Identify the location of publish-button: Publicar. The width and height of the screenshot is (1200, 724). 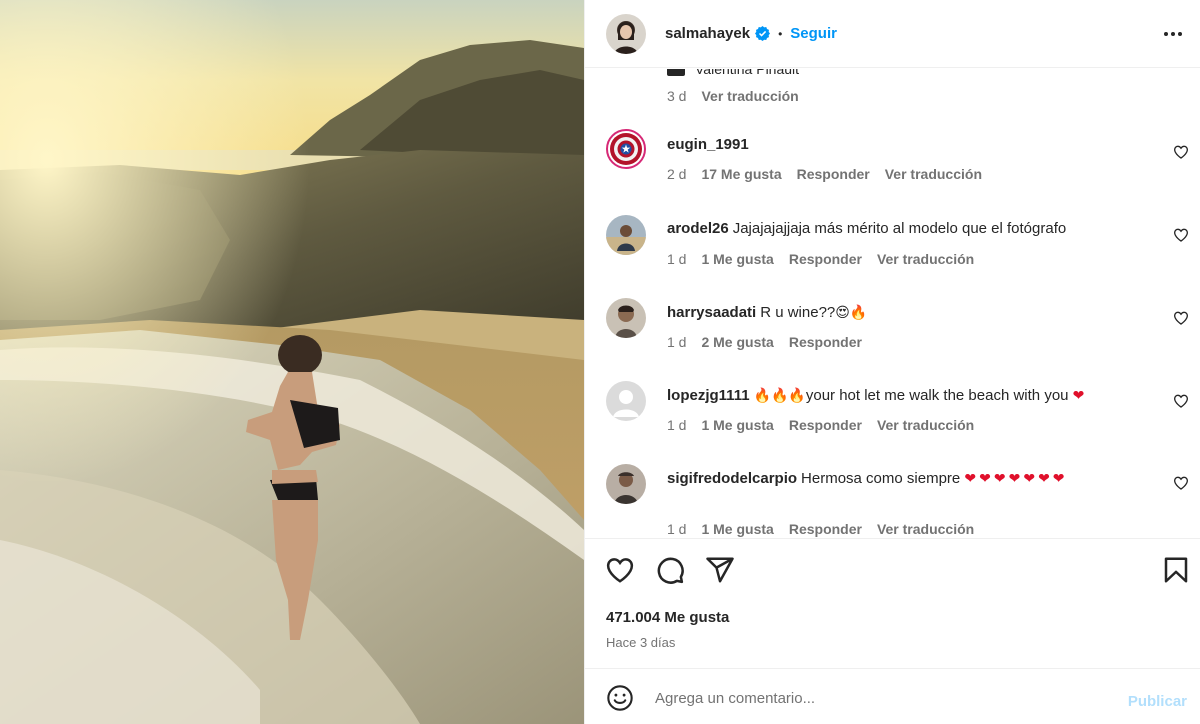
(1157, 701).